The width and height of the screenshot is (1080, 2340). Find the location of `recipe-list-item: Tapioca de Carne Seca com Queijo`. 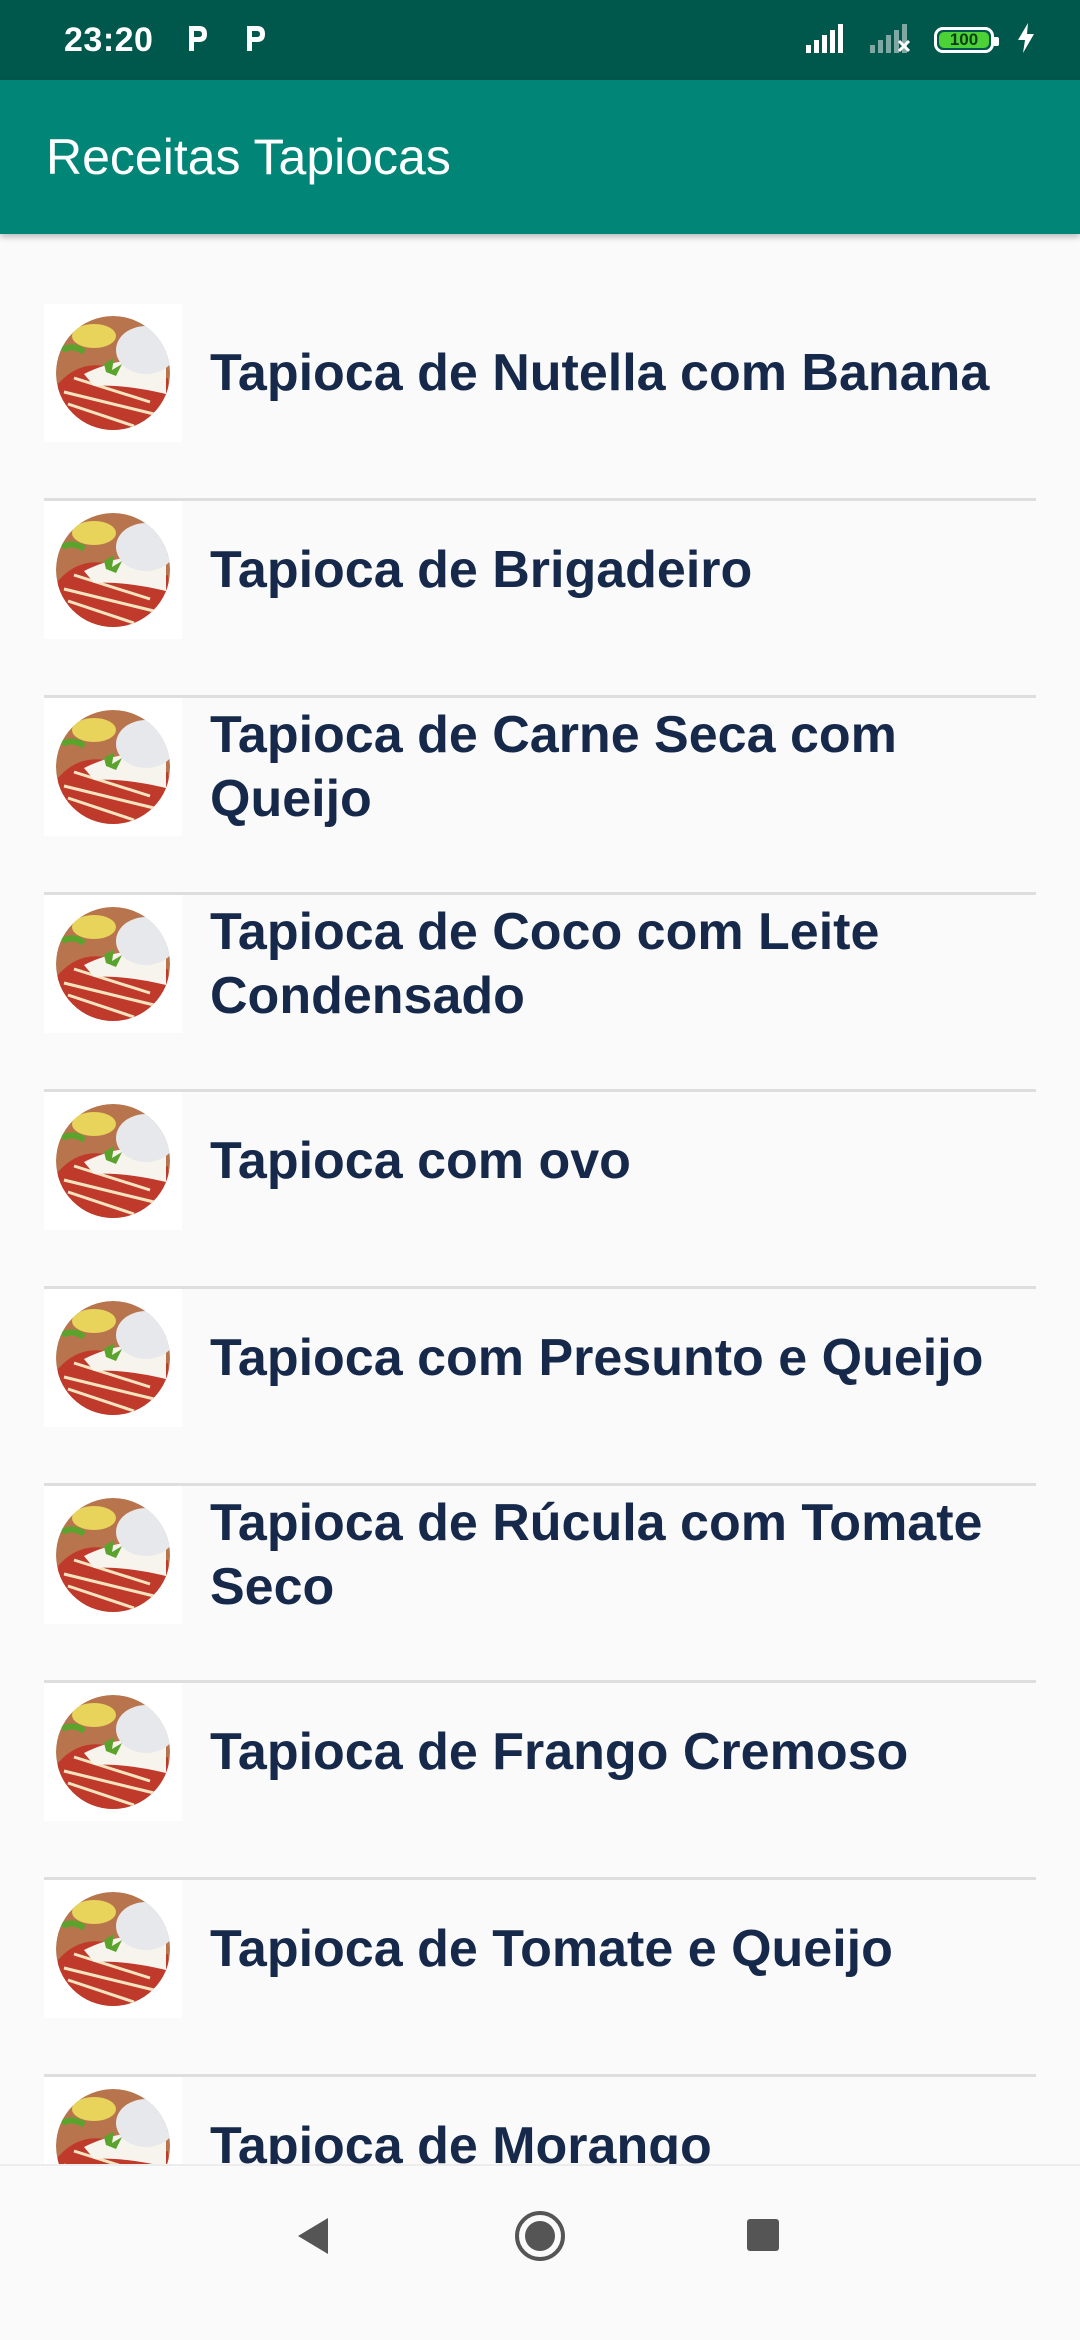

recipe-list-item: Tapioca de Carne Seca com Queijo is located at coordinates (540, 796).